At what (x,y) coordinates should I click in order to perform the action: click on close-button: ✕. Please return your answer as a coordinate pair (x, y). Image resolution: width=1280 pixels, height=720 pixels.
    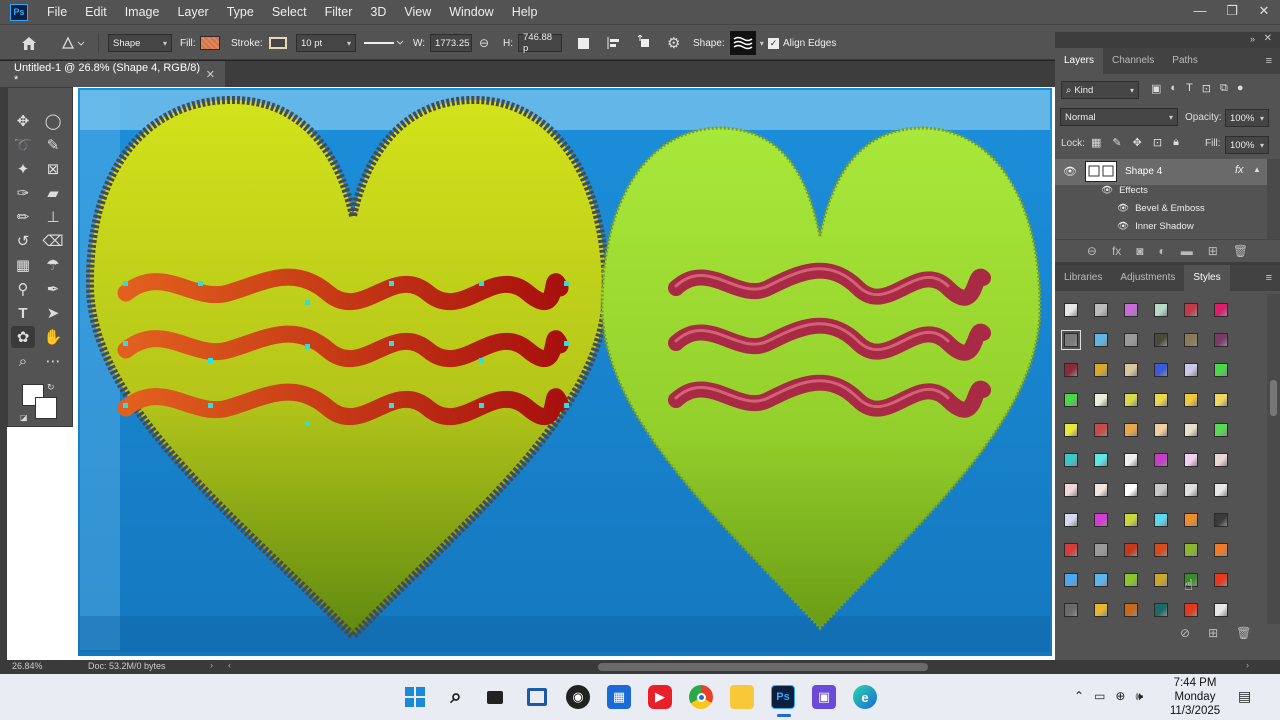
    Looking at the image, I should click on (1264, 12).